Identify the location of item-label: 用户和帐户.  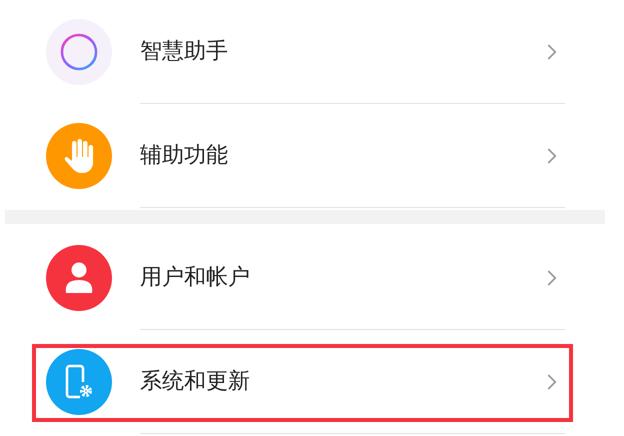
(339, 277).